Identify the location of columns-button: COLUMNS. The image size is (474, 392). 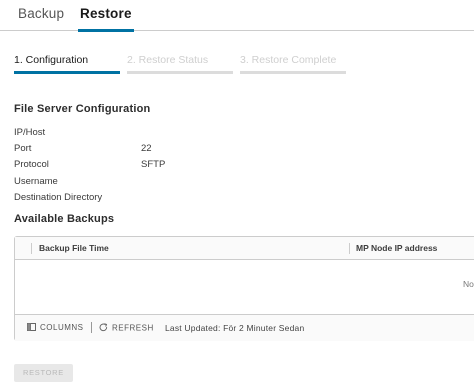
(55, 328).